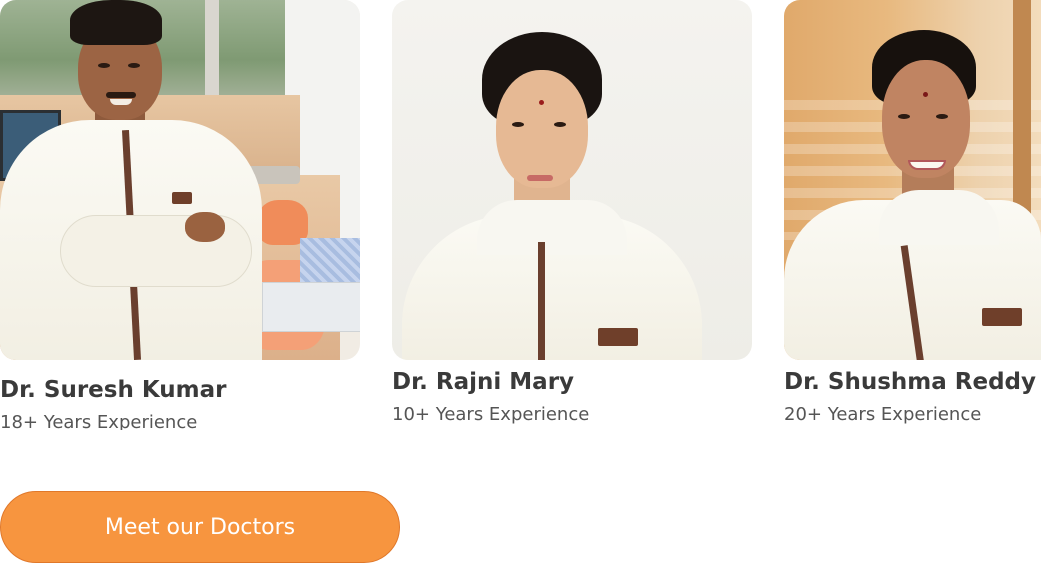 Image resolution: width=1041 pixels, height=563 pixels. I want to click on doctor-mustache, so click(121, 95).